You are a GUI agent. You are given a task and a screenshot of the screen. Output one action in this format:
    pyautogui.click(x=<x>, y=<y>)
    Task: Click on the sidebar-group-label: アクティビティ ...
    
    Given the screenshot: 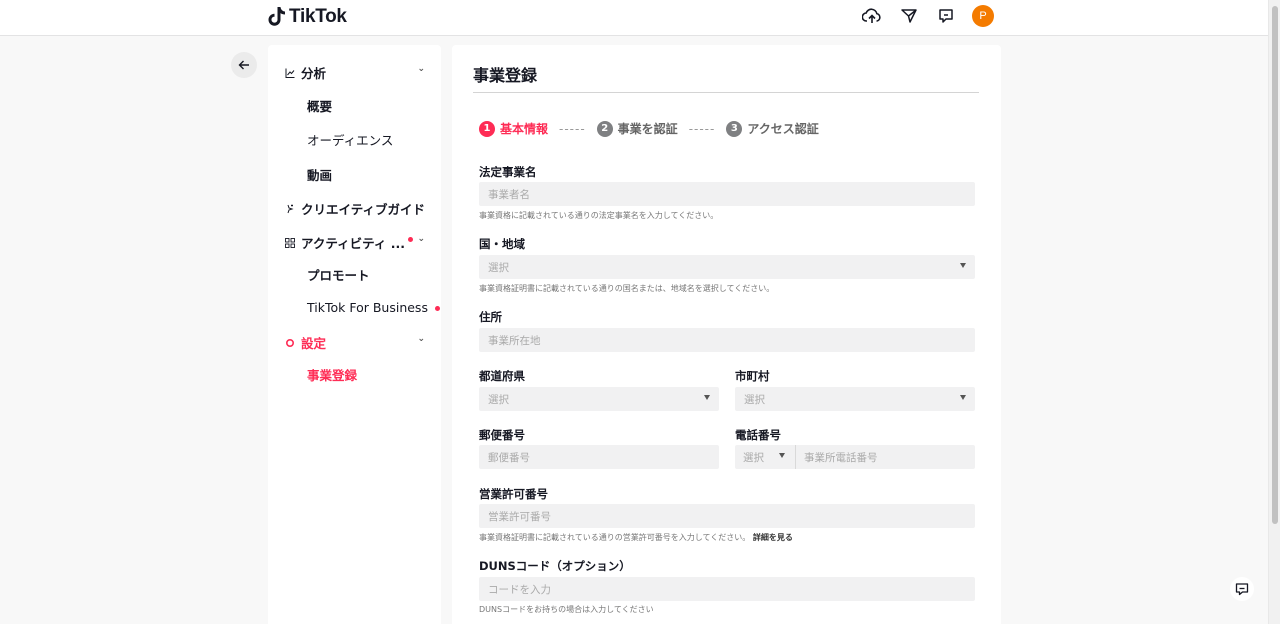 What is the action you would take?
    pyautogui.click(x=353, y=243)
    